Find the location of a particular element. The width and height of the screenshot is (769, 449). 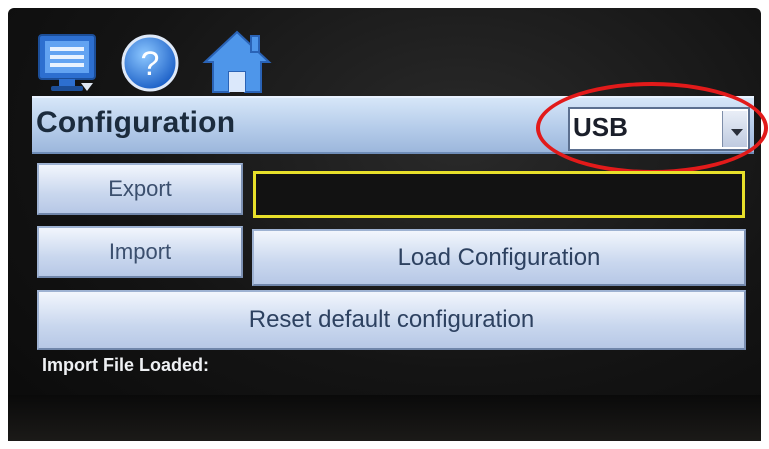

screen-bottom-shade is located at coordinates (384, 418).